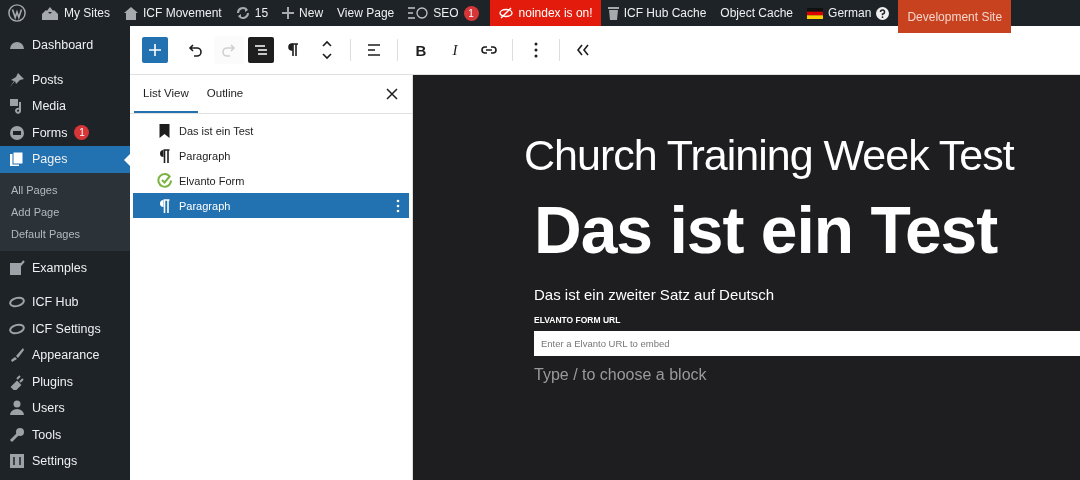 The width and height of the screenshot is (1080, 480). Describe the element at coordinates (217, 130) in the screenshot. I see `block-name: Das ist ein Test` at that location.